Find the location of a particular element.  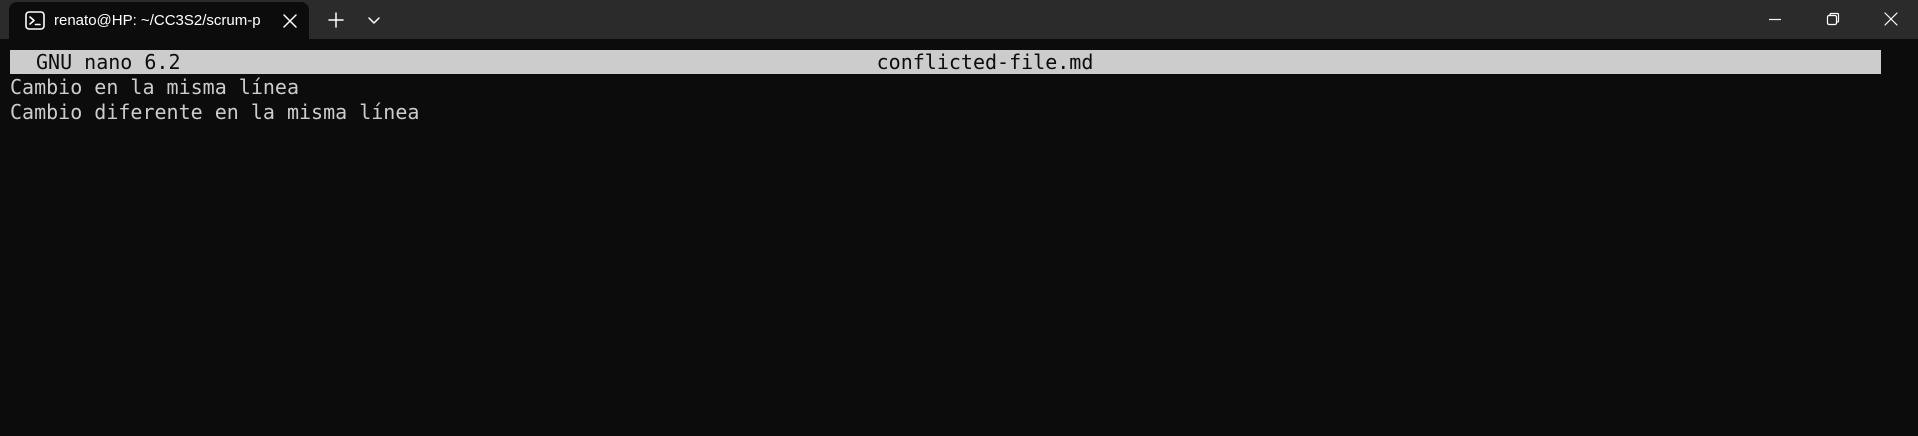

title-bar: renato@HP: ~/CC3S2/scrum-p is located at coordinates (959, 19).